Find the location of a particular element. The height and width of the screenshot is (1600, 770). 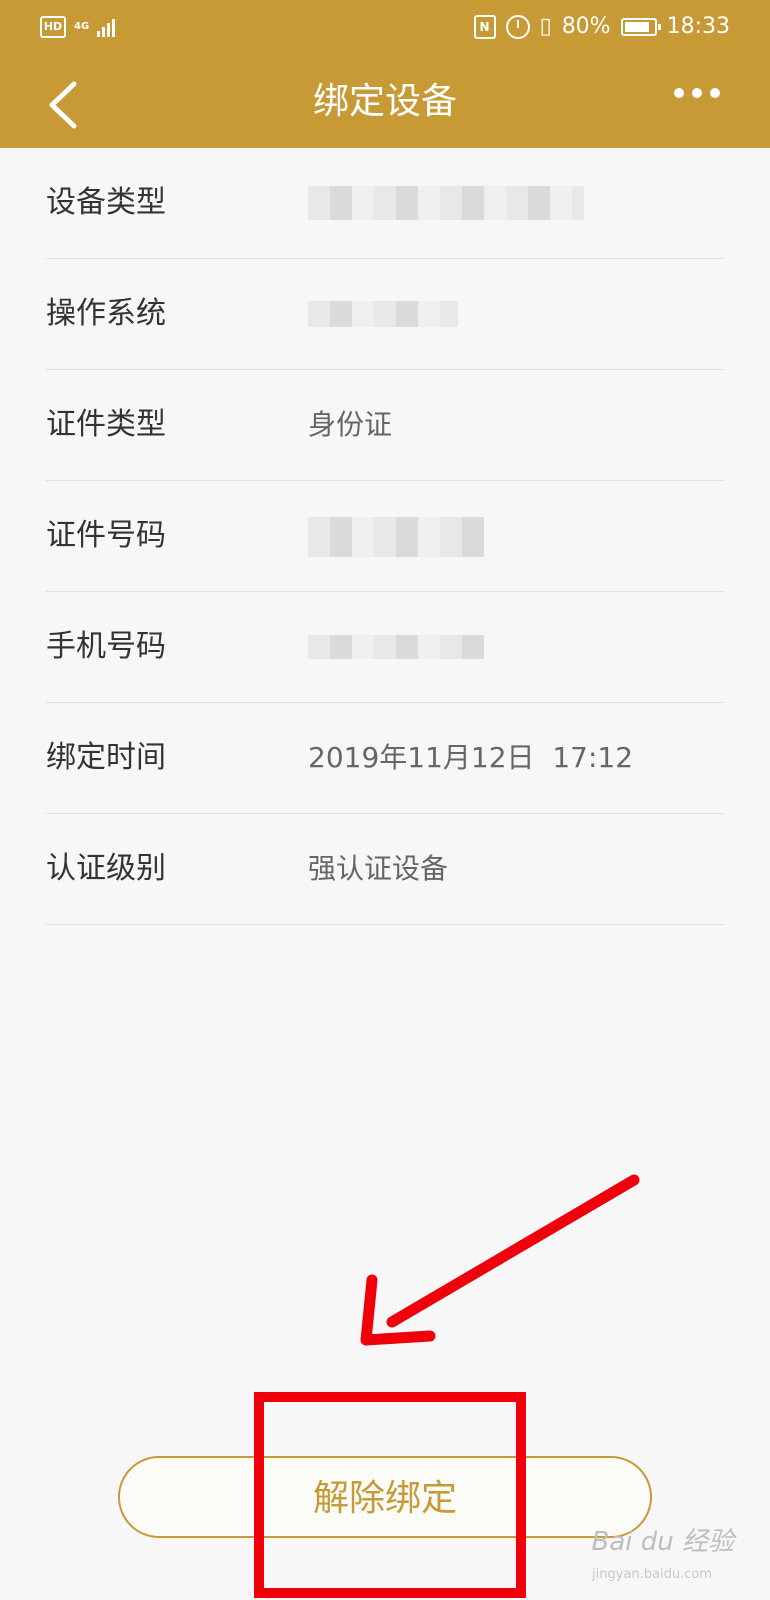

detail-row-device-type: 设备类型 is located at coordinates (385, 203).